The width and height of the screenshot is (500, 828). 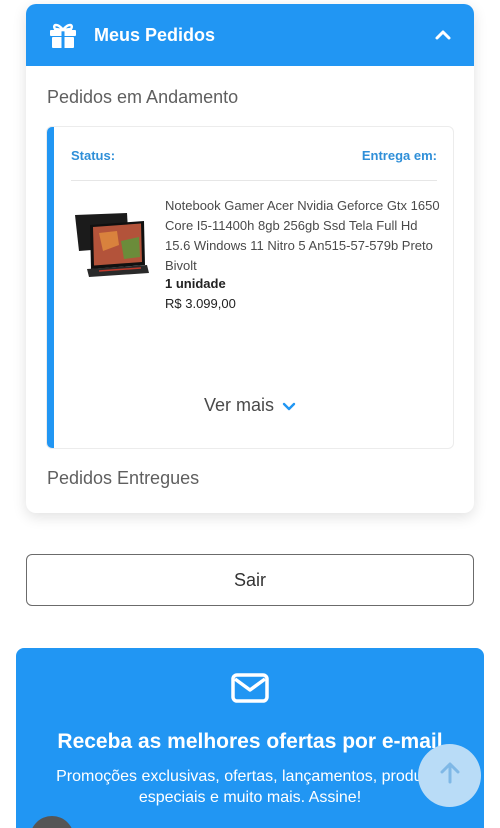 What do you see at coordinates (250, 580) in the screenshot?
I see `logout-button: Sair` at bounding box center [250, 580].